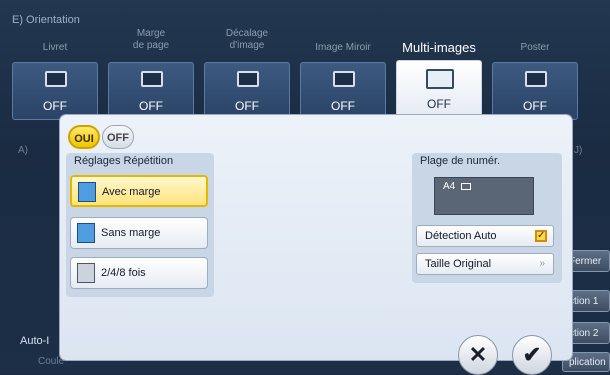 This screenshot has width=610, height=375. Describe the element at coordinates (484, 196) in the screenshot. I see `paper-size-display: A4` at that location.